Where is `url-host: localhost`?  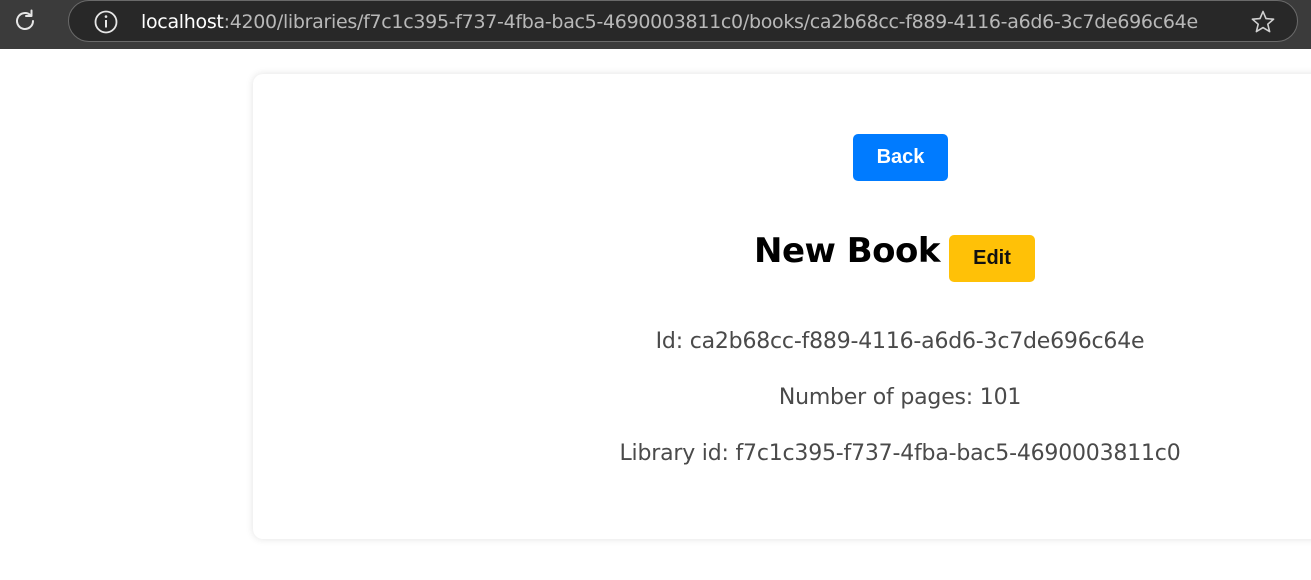
url-host: localhost is located at coordinates (182, 22).